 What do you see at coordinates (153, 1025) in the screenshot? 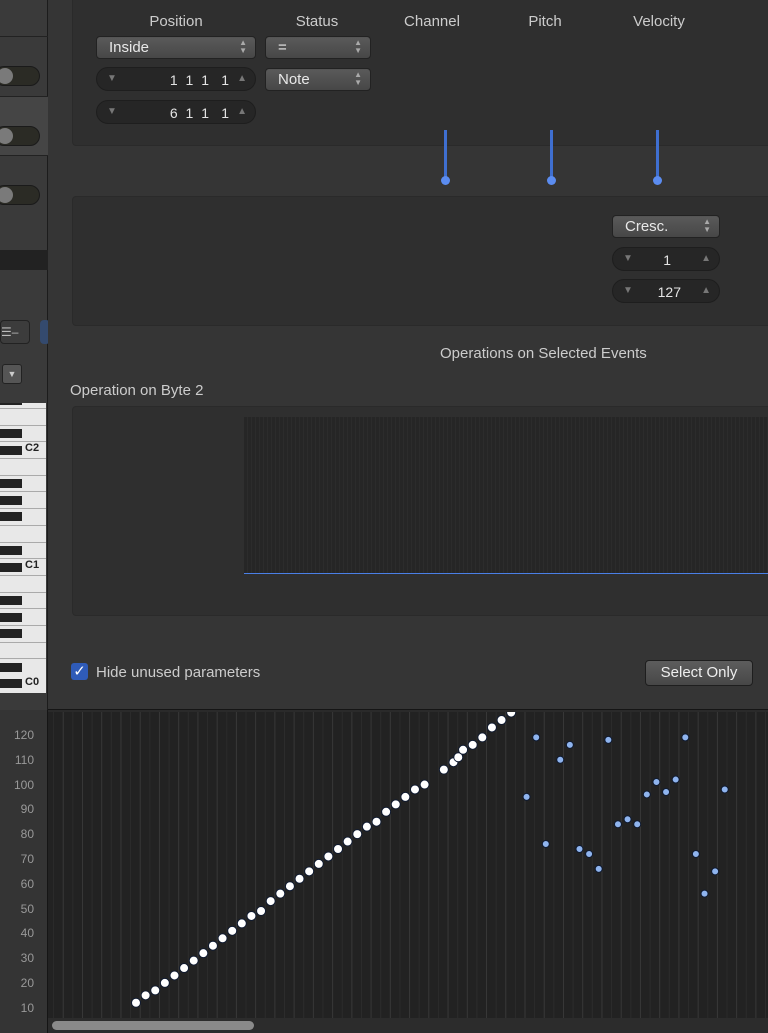
I see `scrollbar-thumb` at bounding box center [153, 1025].